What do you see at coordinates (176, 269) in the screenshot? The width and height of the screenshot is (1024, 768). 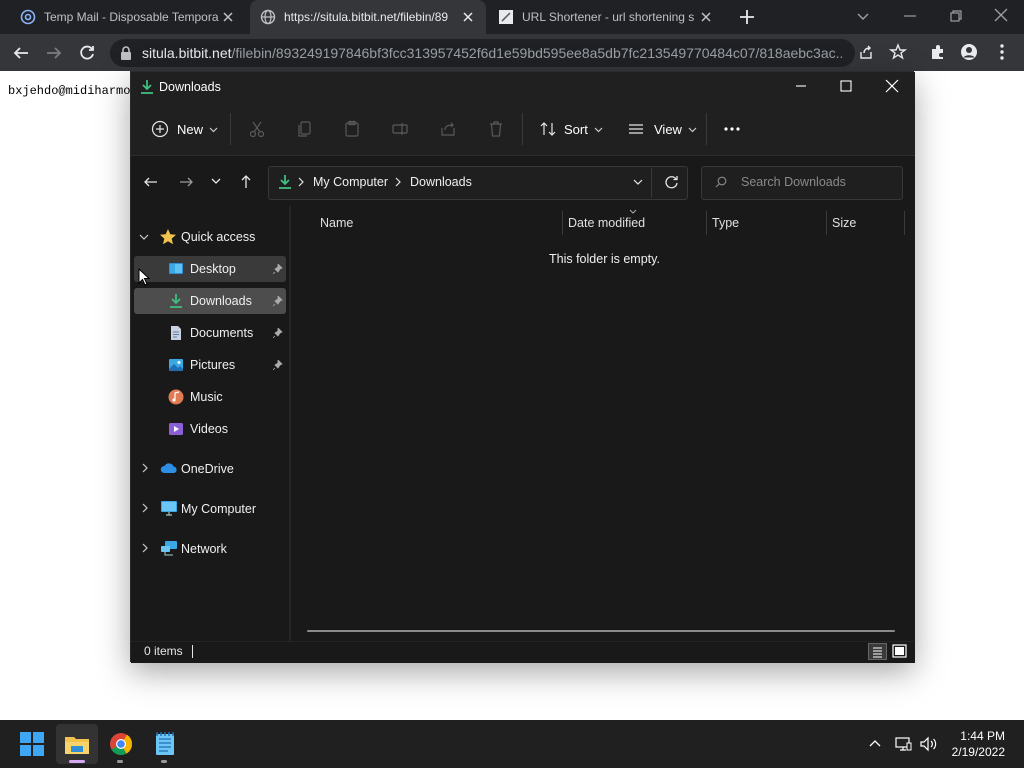 I see `desktop-icon` at bounding box center [176, 269].